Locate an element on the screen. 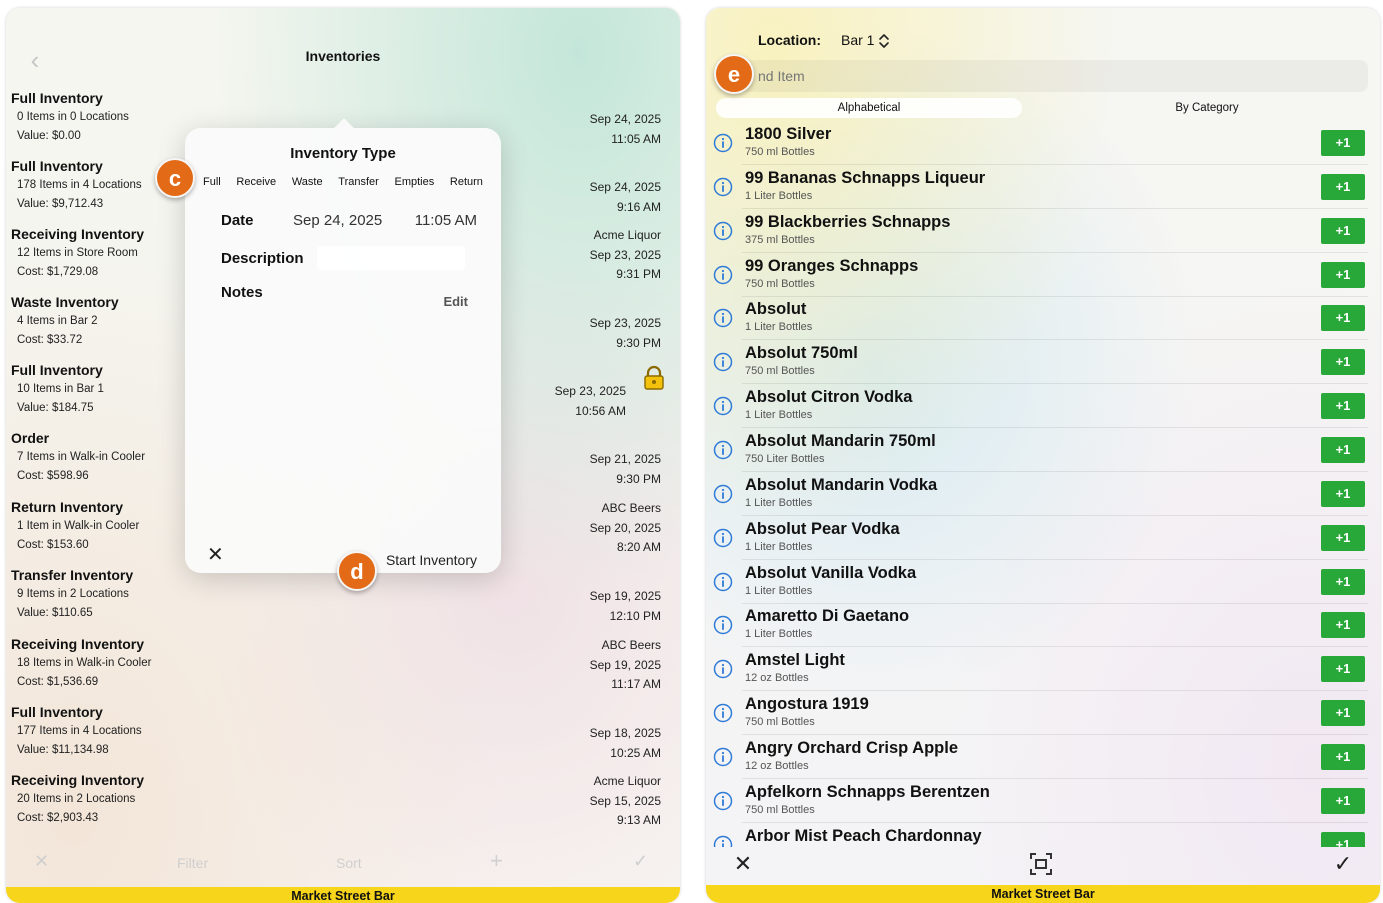 This screenshot has width=1383, height=903. item-name: Amaretto Di Gaetano is located at coordinates (827, 616).